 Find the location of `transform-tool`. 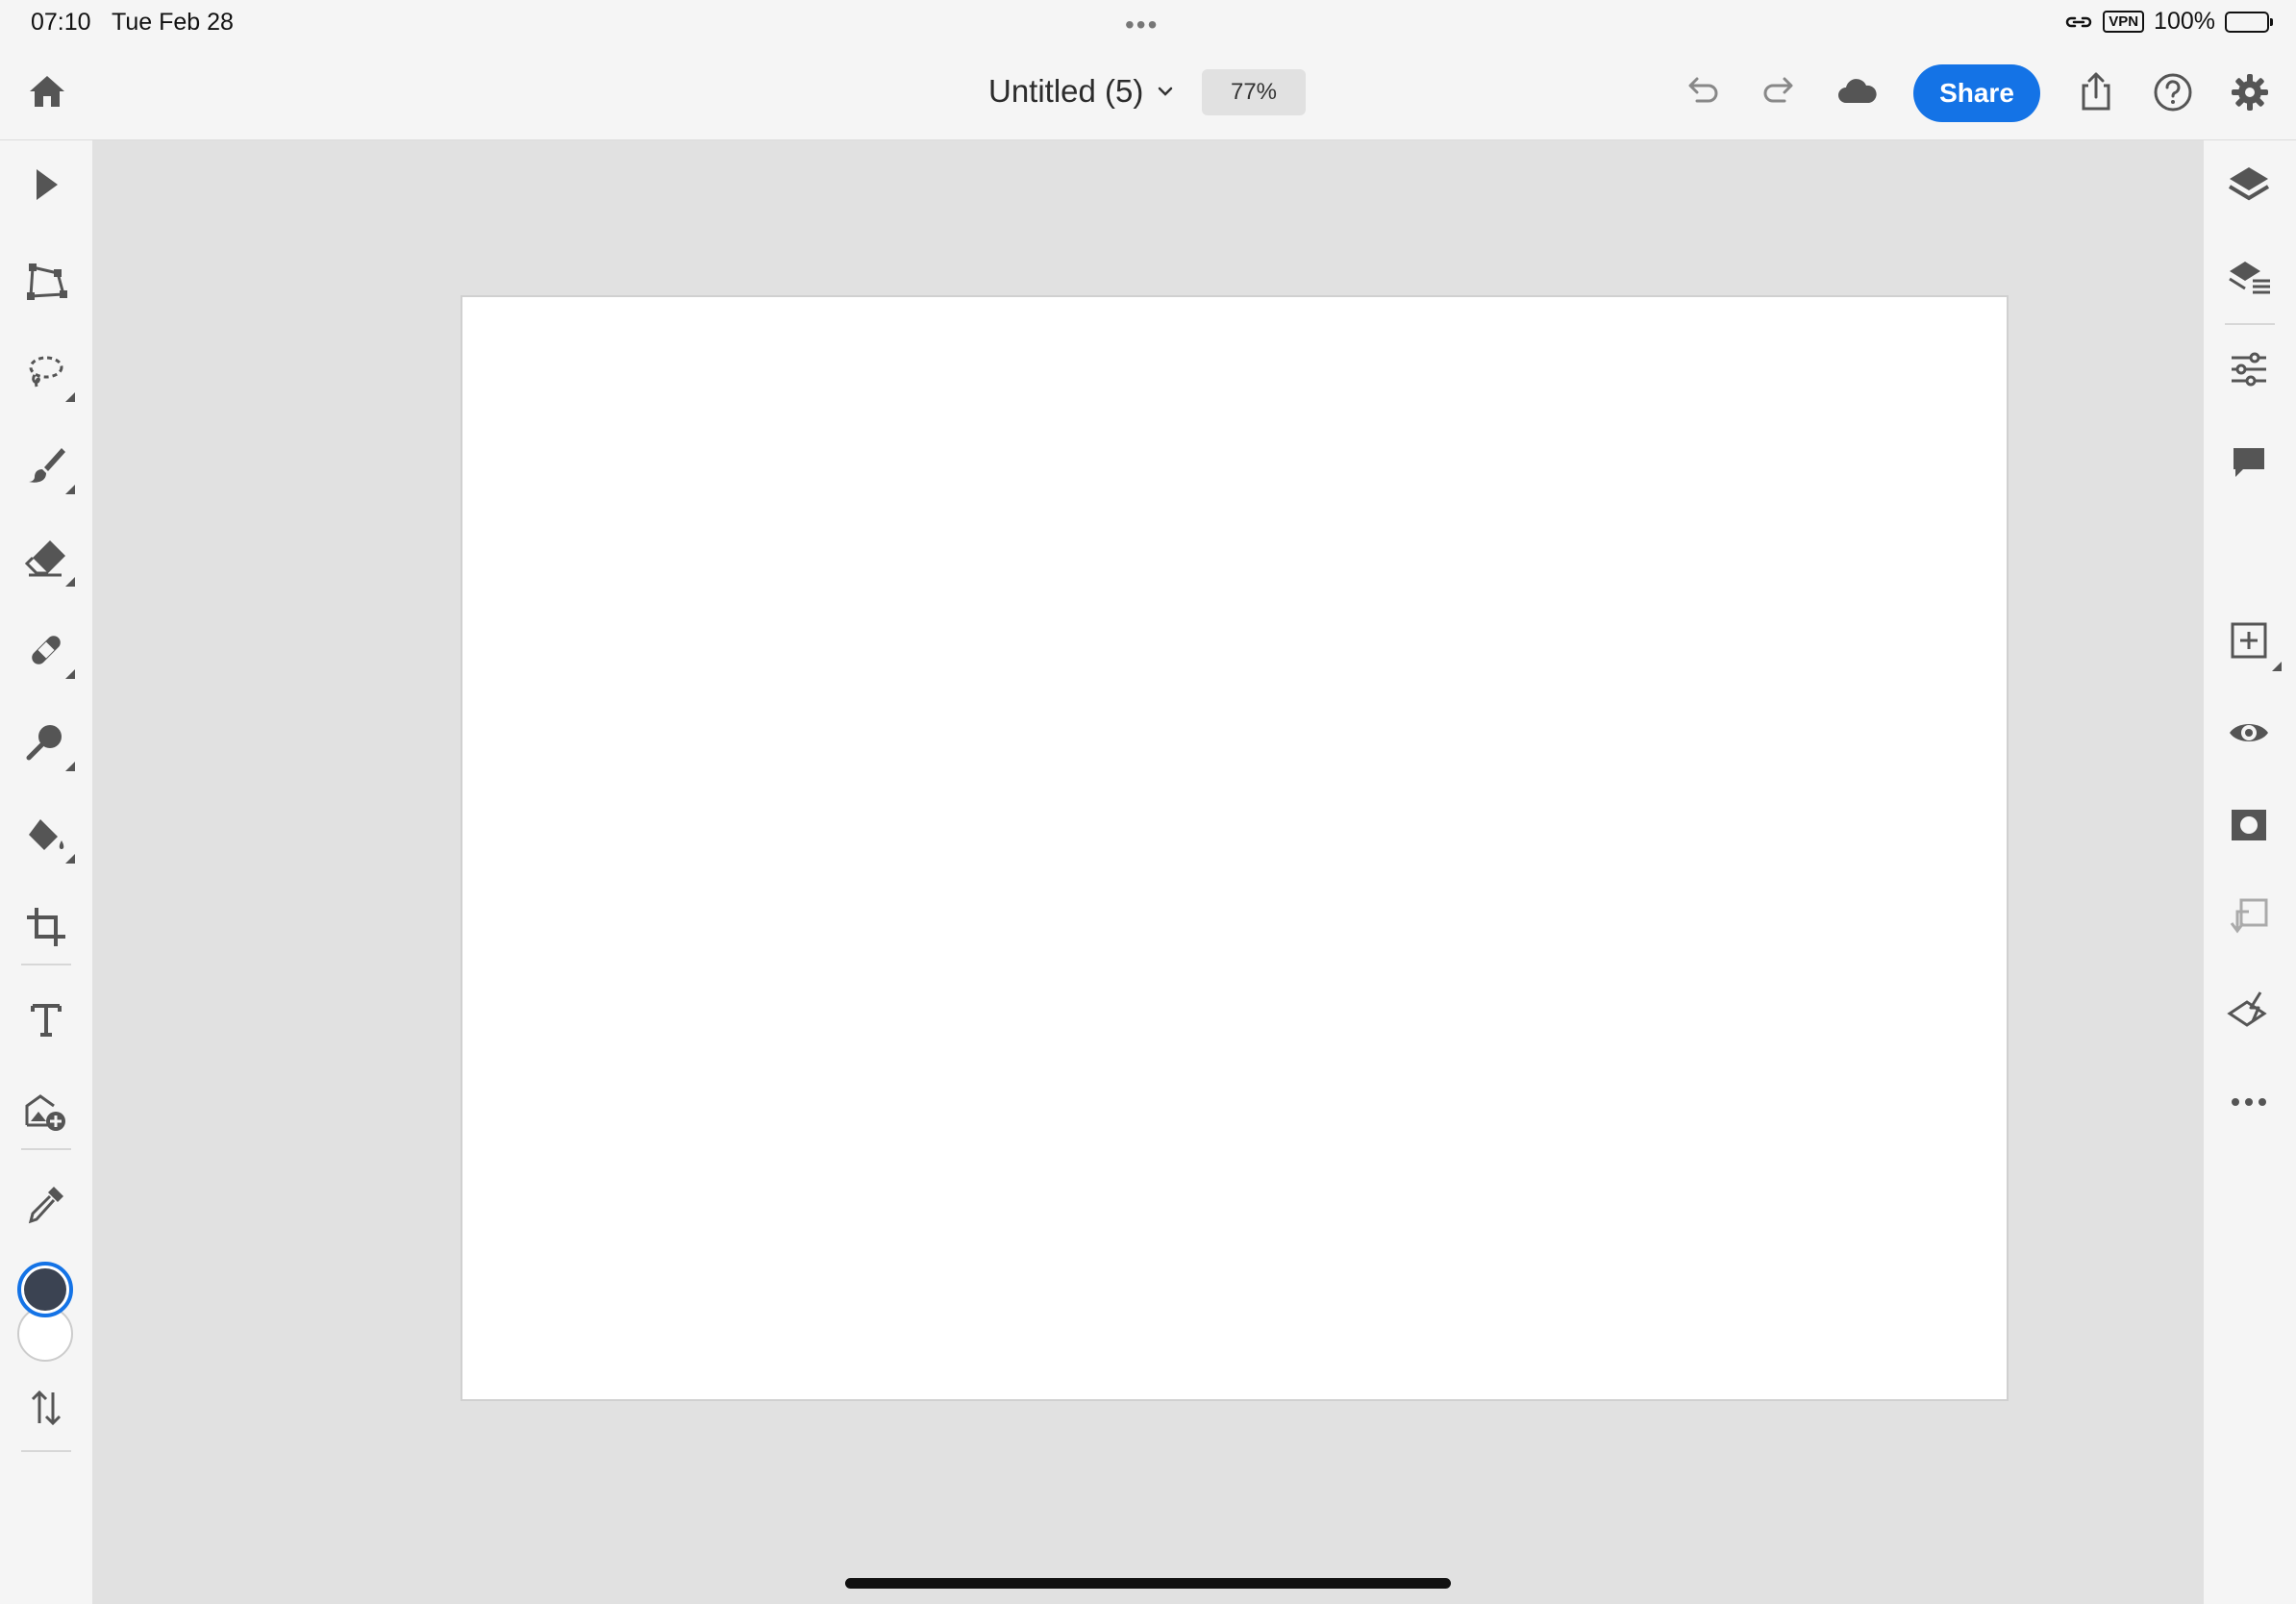

transform-tool is located at coordinates (46, 281).